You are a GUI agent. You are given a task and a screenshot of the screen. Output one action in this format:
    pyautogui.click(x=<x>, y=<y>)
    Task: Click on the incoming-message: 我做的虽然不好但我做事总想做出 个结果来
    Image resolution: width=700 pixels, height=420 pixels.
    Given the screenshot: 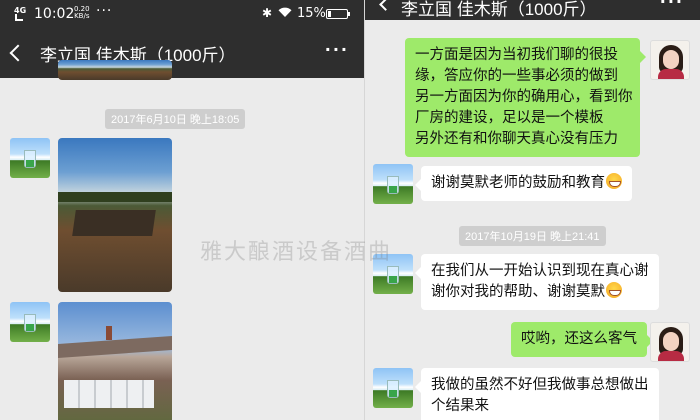 What is the action you would take?
    pyautogui.click(x=537, y=394)
    